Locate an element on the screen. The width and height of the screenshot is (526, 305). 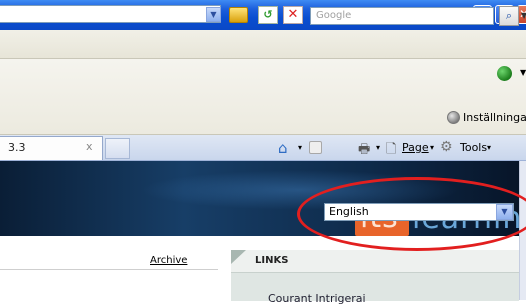
tab-close-icon: x is located at coordinates (89, 146).